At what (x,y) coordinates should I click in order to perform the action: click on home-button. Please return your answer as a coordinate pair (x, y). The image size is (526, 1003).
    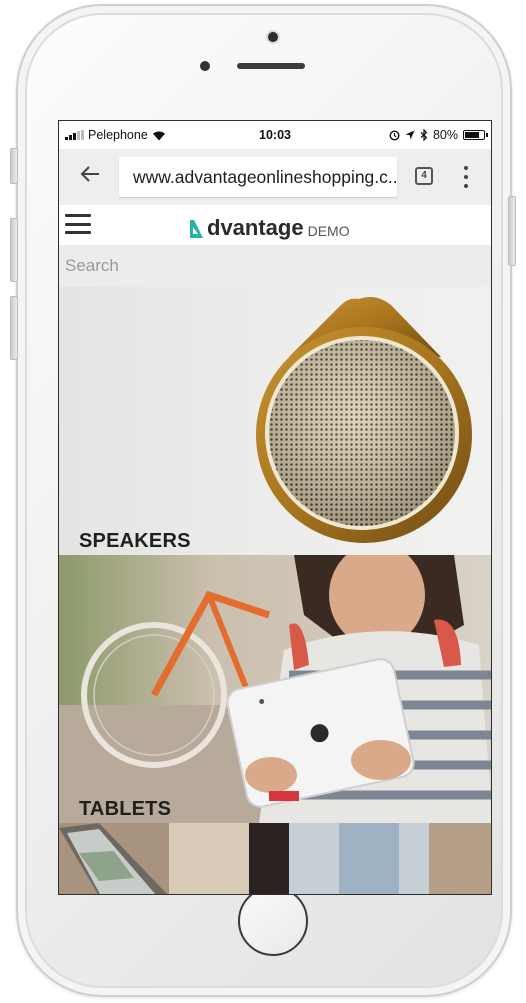
    Looking at the image, I should click on (273, 921).